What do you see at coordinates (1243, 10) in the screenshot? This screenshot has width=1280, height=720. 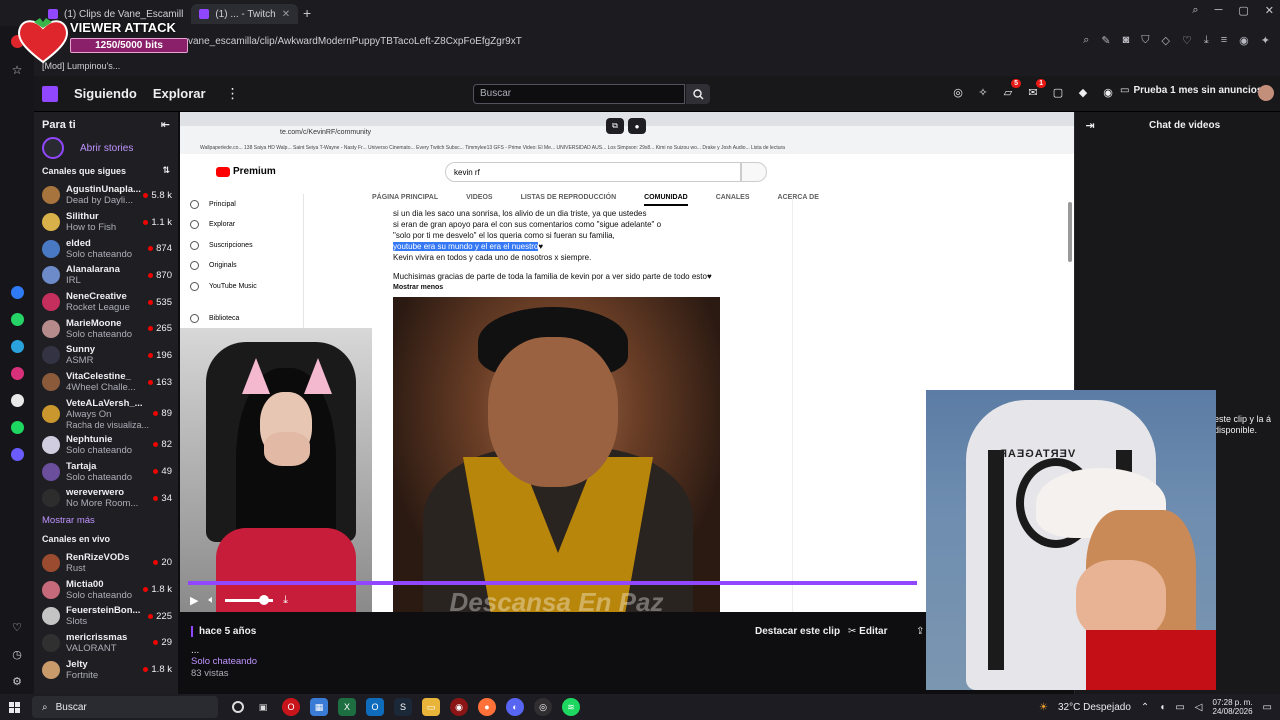 I see `maximize-icon: ▢` at bounding box center [1243, 10].